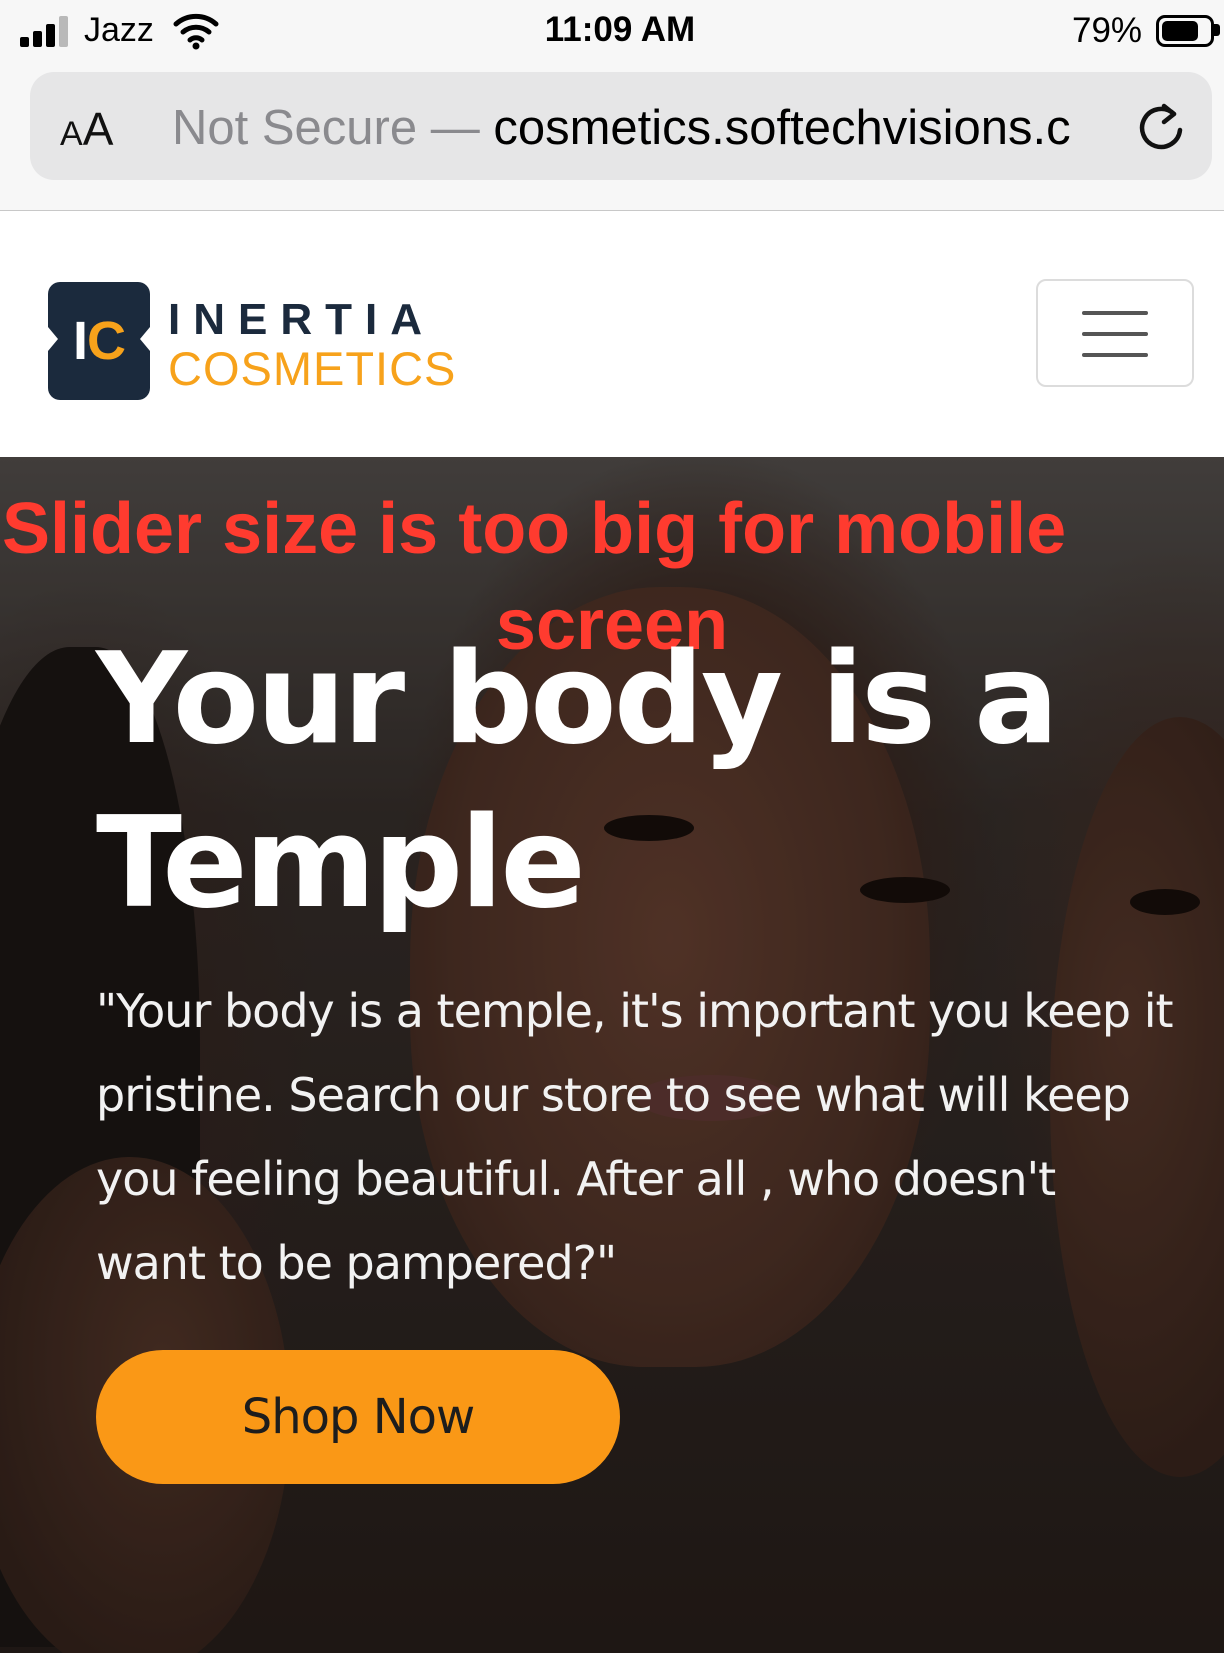  Describe the element at coordinates (326, 128) in the screenshot. I see `not-secure-label: Not Secure —` at that location.